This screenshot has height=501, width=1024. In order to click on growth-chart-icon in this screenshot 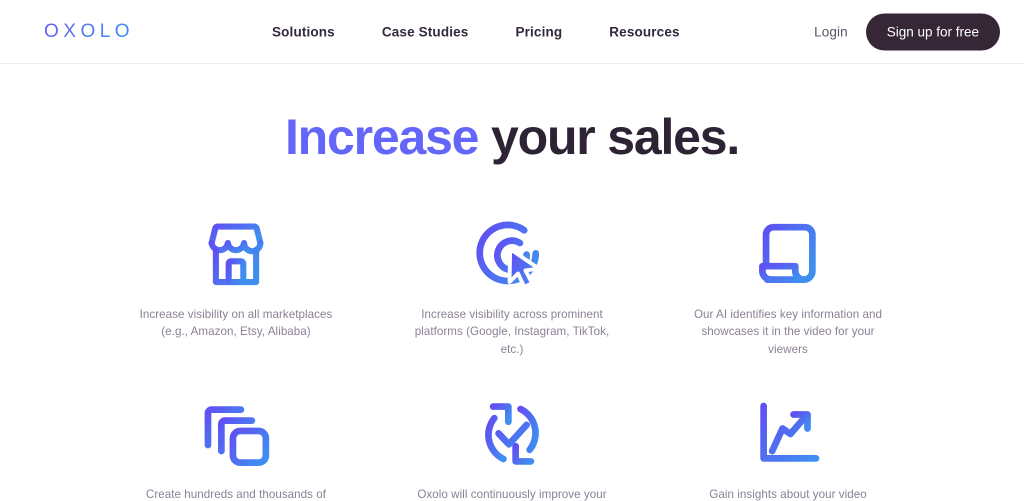, I will do `click(788, 434)`.